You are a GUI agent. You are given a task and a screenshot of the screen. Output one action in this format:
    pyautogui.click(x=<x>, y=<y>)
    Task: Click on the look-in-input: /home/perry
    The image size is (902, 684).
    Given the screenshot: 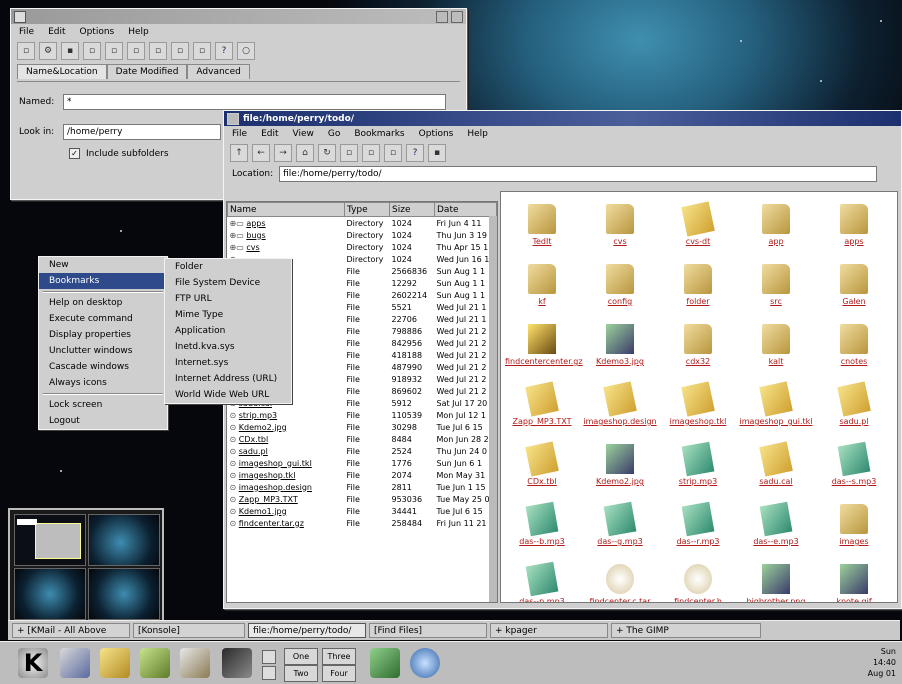 What is the action you would take?
    pyautogui.click(x=142, y=132)
    